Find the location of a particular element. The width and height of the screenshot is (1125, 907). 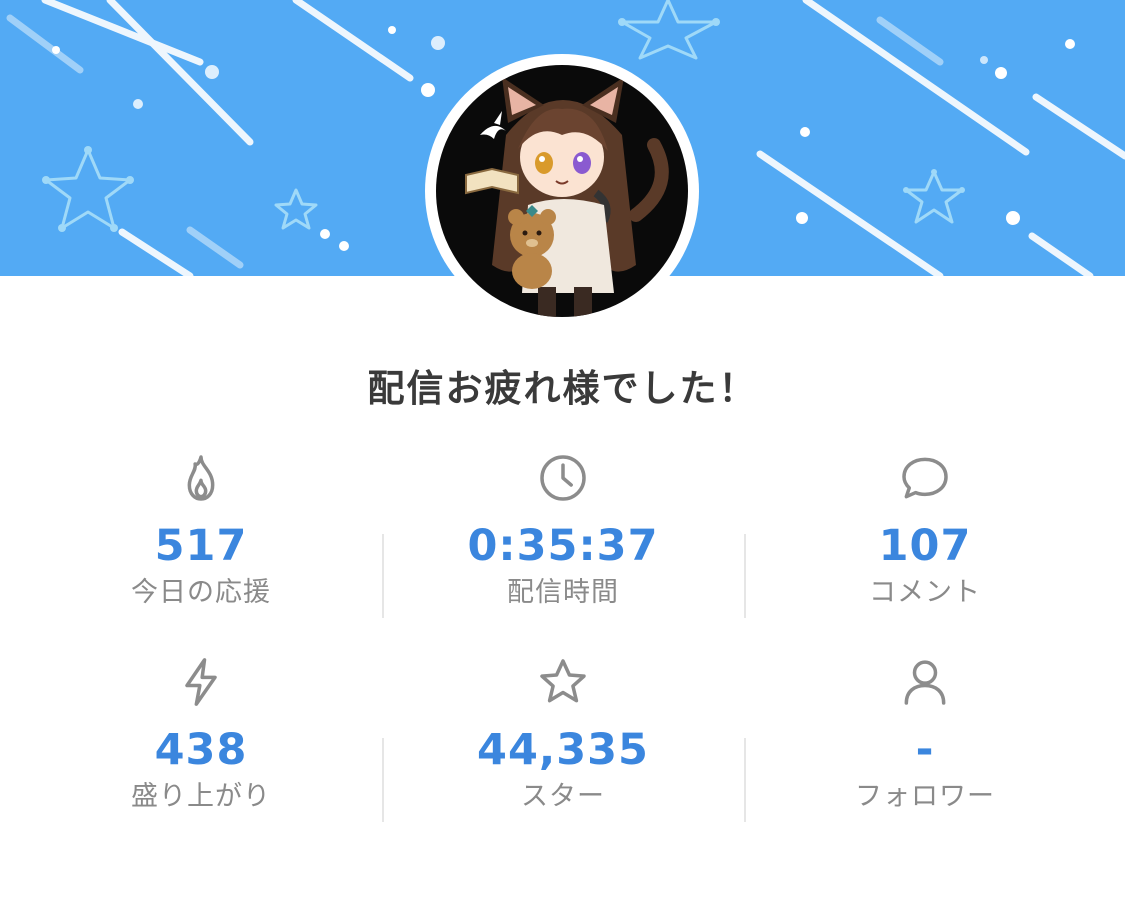

stat-label: フォロワー is located at coordinates (925, 796).